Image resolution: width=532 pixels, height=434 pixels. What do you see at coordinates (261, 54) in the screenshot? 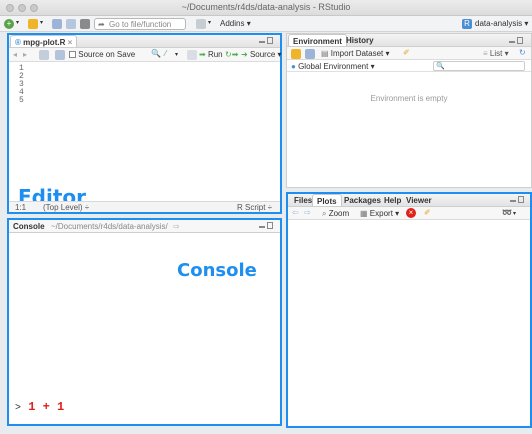
I see `source-button: ➜ Source ▾` at bounding box center [261, 54].